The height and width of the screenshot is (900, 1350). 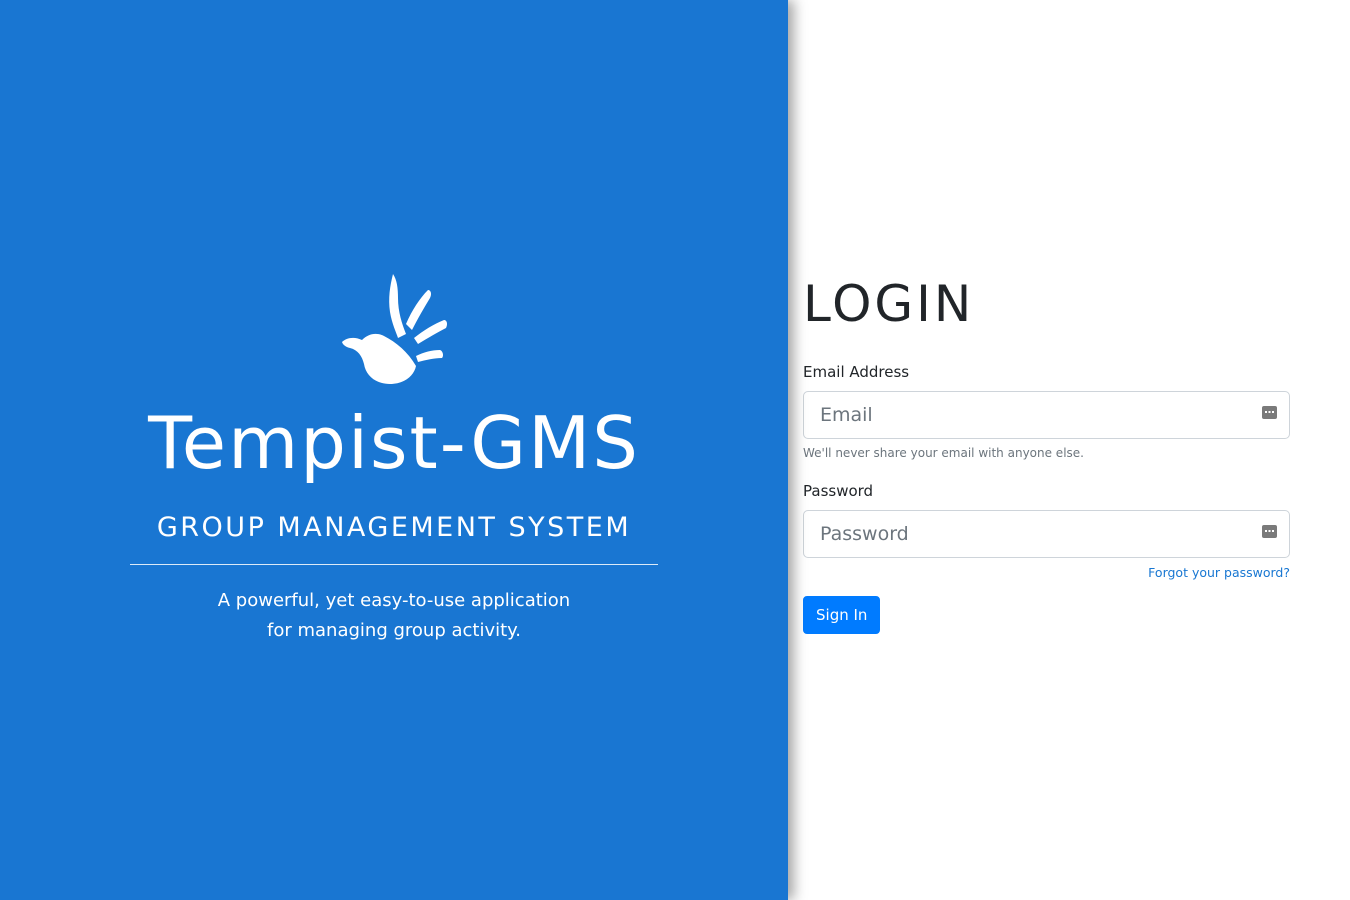 I want to click on password-field, so click(x=1046, y=534).